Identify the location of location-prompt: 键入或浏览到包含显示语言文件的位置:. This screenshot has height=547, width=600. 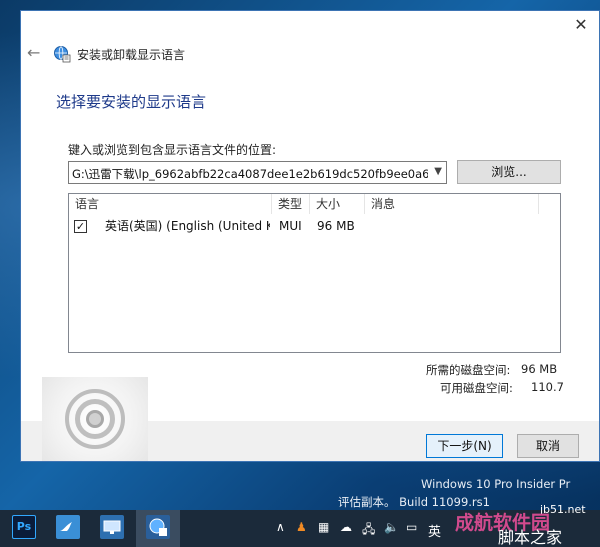
(172, 150).